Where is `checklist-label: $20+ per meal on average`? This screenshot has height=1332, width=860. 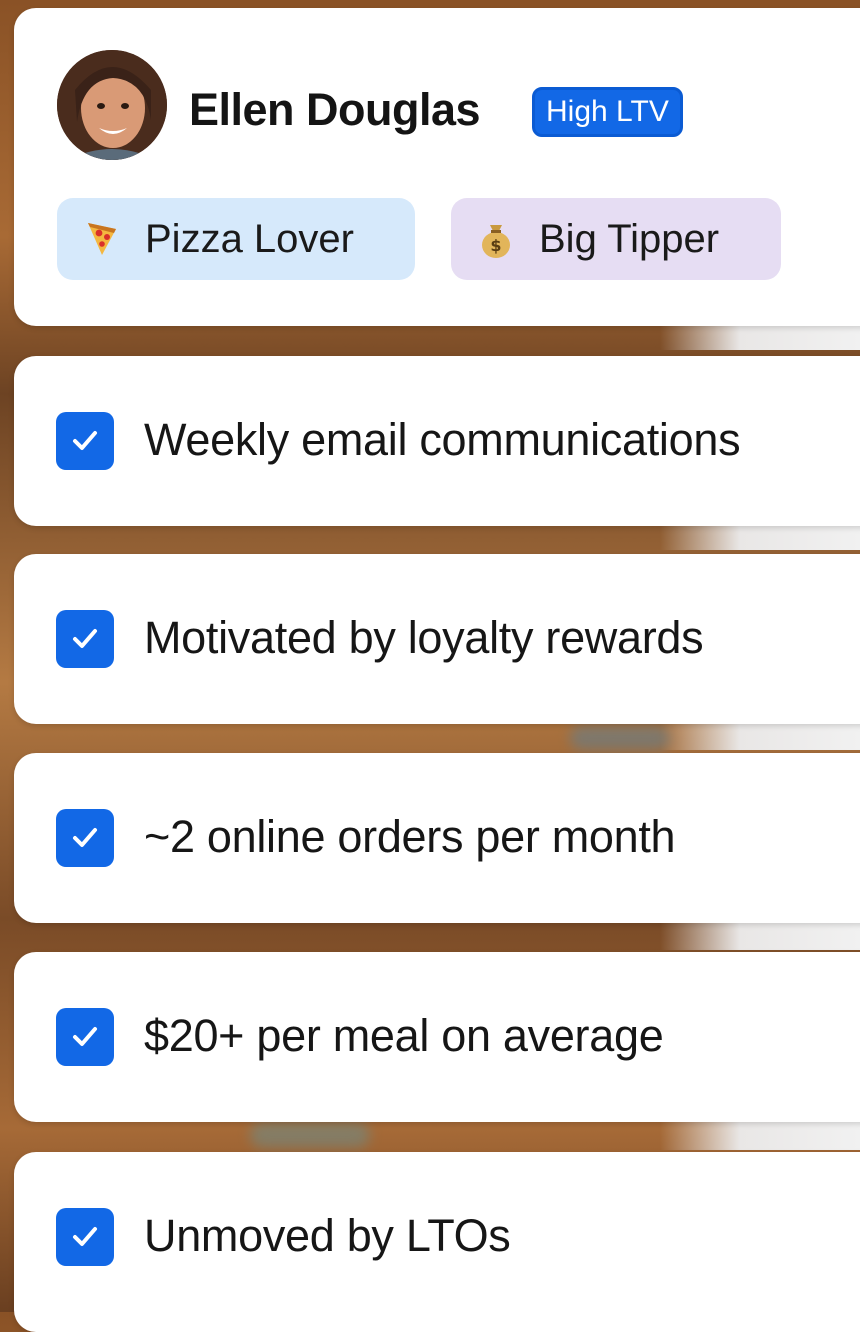 checklist-label: $20+ per meal on average is located at coordinates (404, 1035).